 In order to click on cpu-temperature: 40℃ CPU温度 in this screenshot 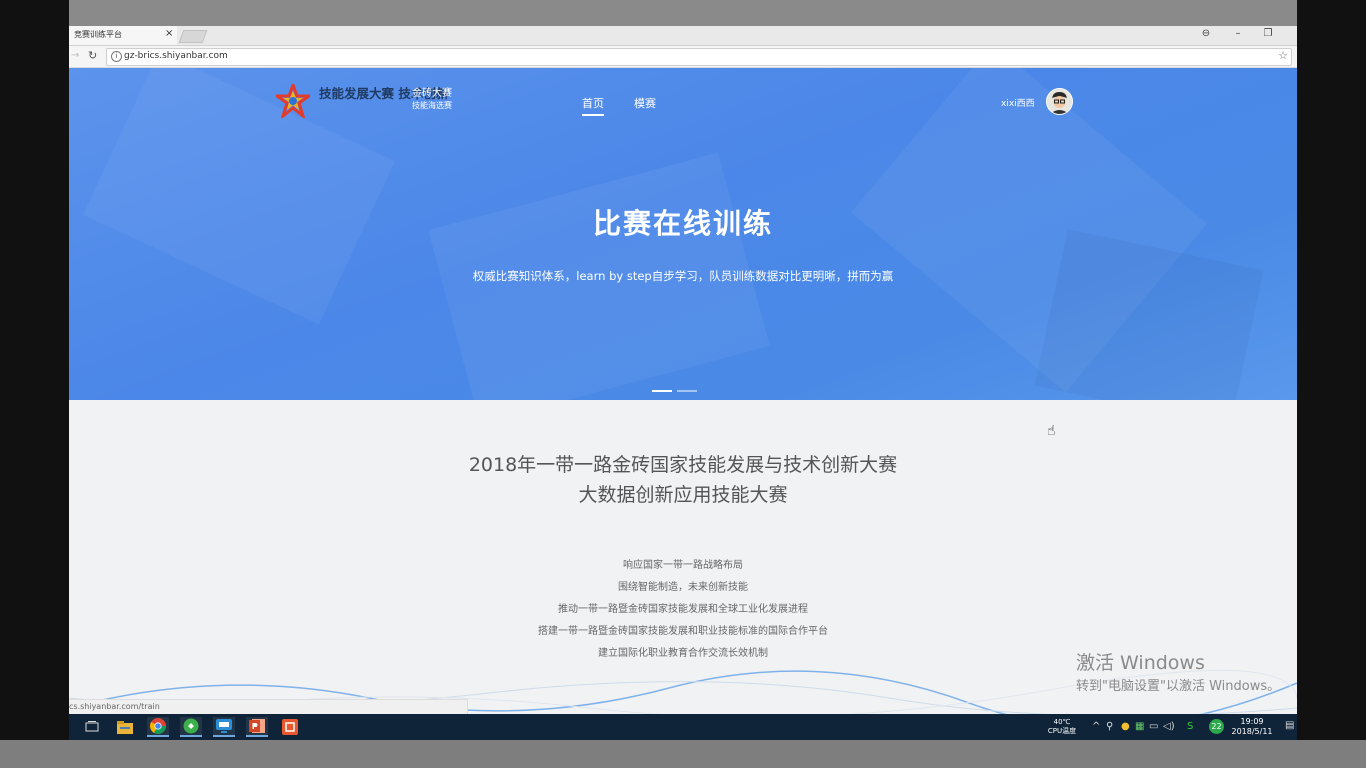, I will do `click(1062, 727)`.